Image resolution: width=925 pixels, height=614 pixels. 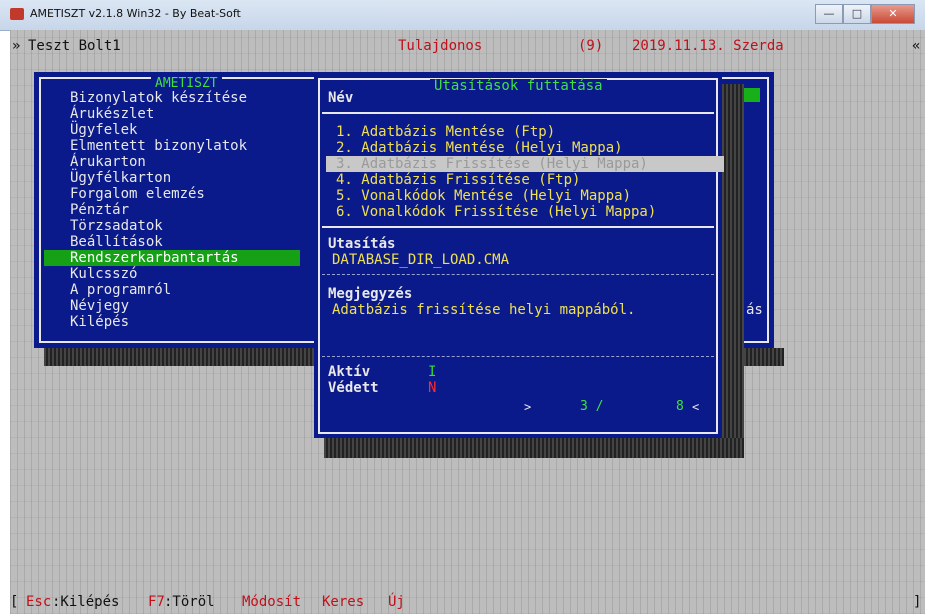 I want to click on menu-item: Ügyfelek, so click(x=172, y=130).